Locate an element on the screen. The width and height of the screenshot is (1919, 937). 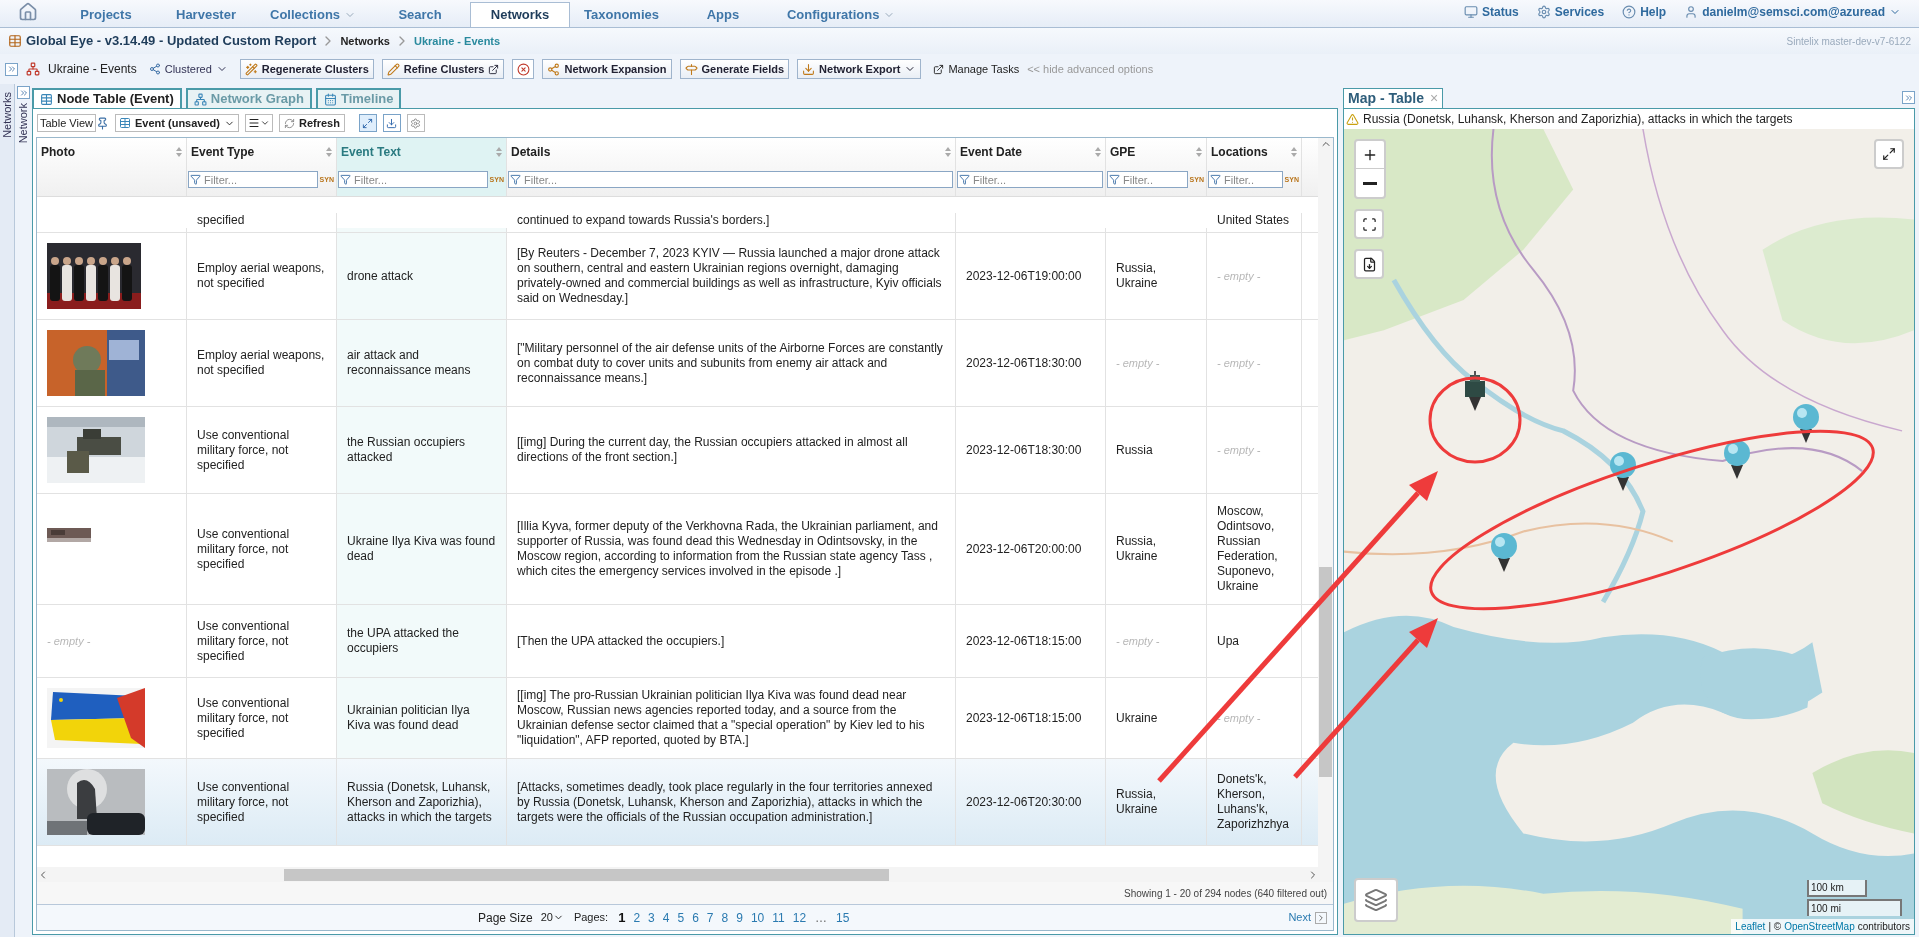
view-tab: Node Table (Event) is located at coordinates (107, 98).